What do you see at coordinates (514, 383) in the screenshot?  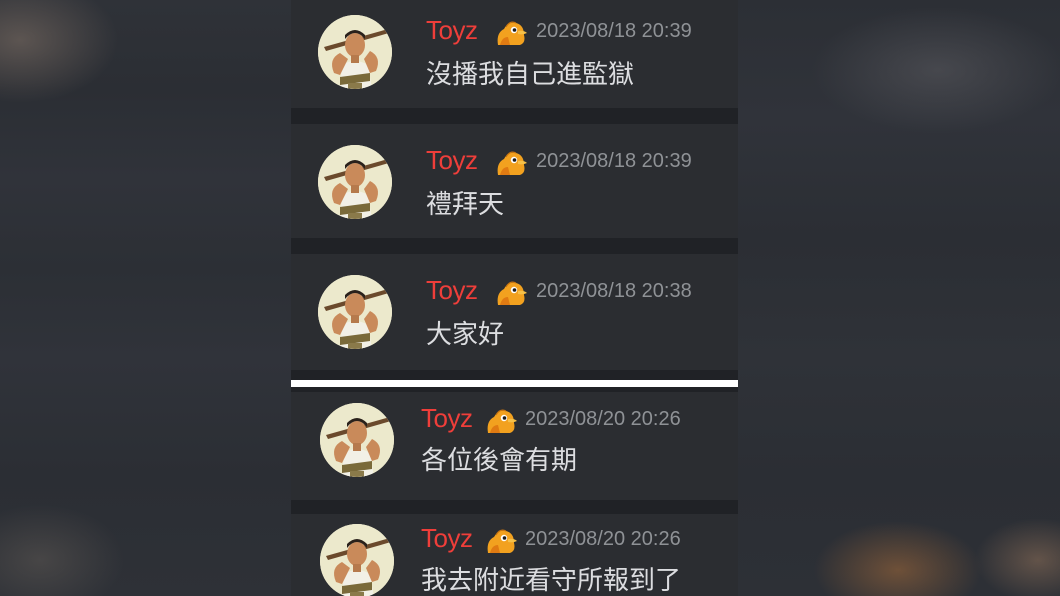 I see `separator-line` at bounding box center [514, 383].